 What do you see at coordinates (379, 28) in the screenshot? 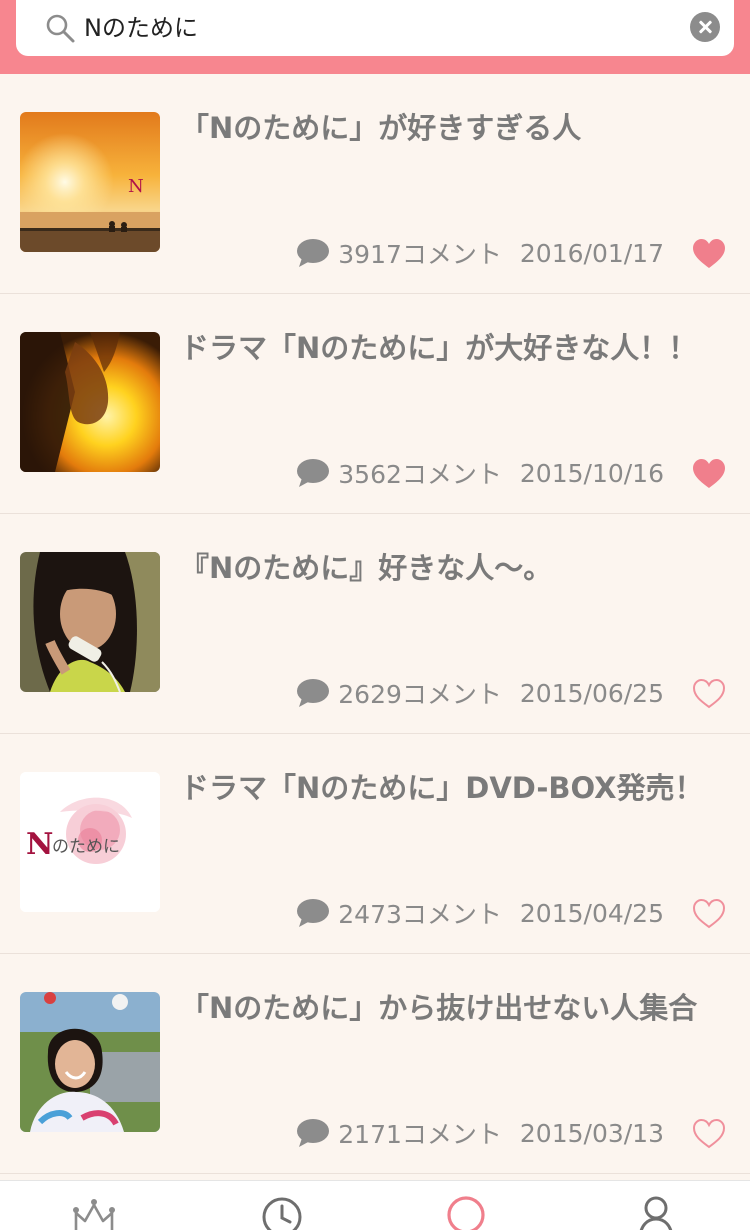
I see `search-input` at bounding box center [379, 28].